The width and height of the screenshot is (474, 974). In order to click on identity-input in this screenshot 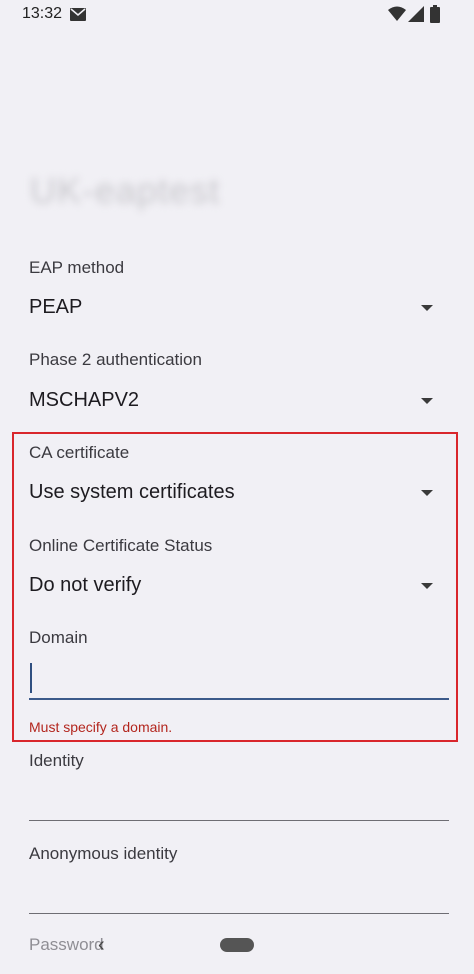, I will do `click(239, 800)`.